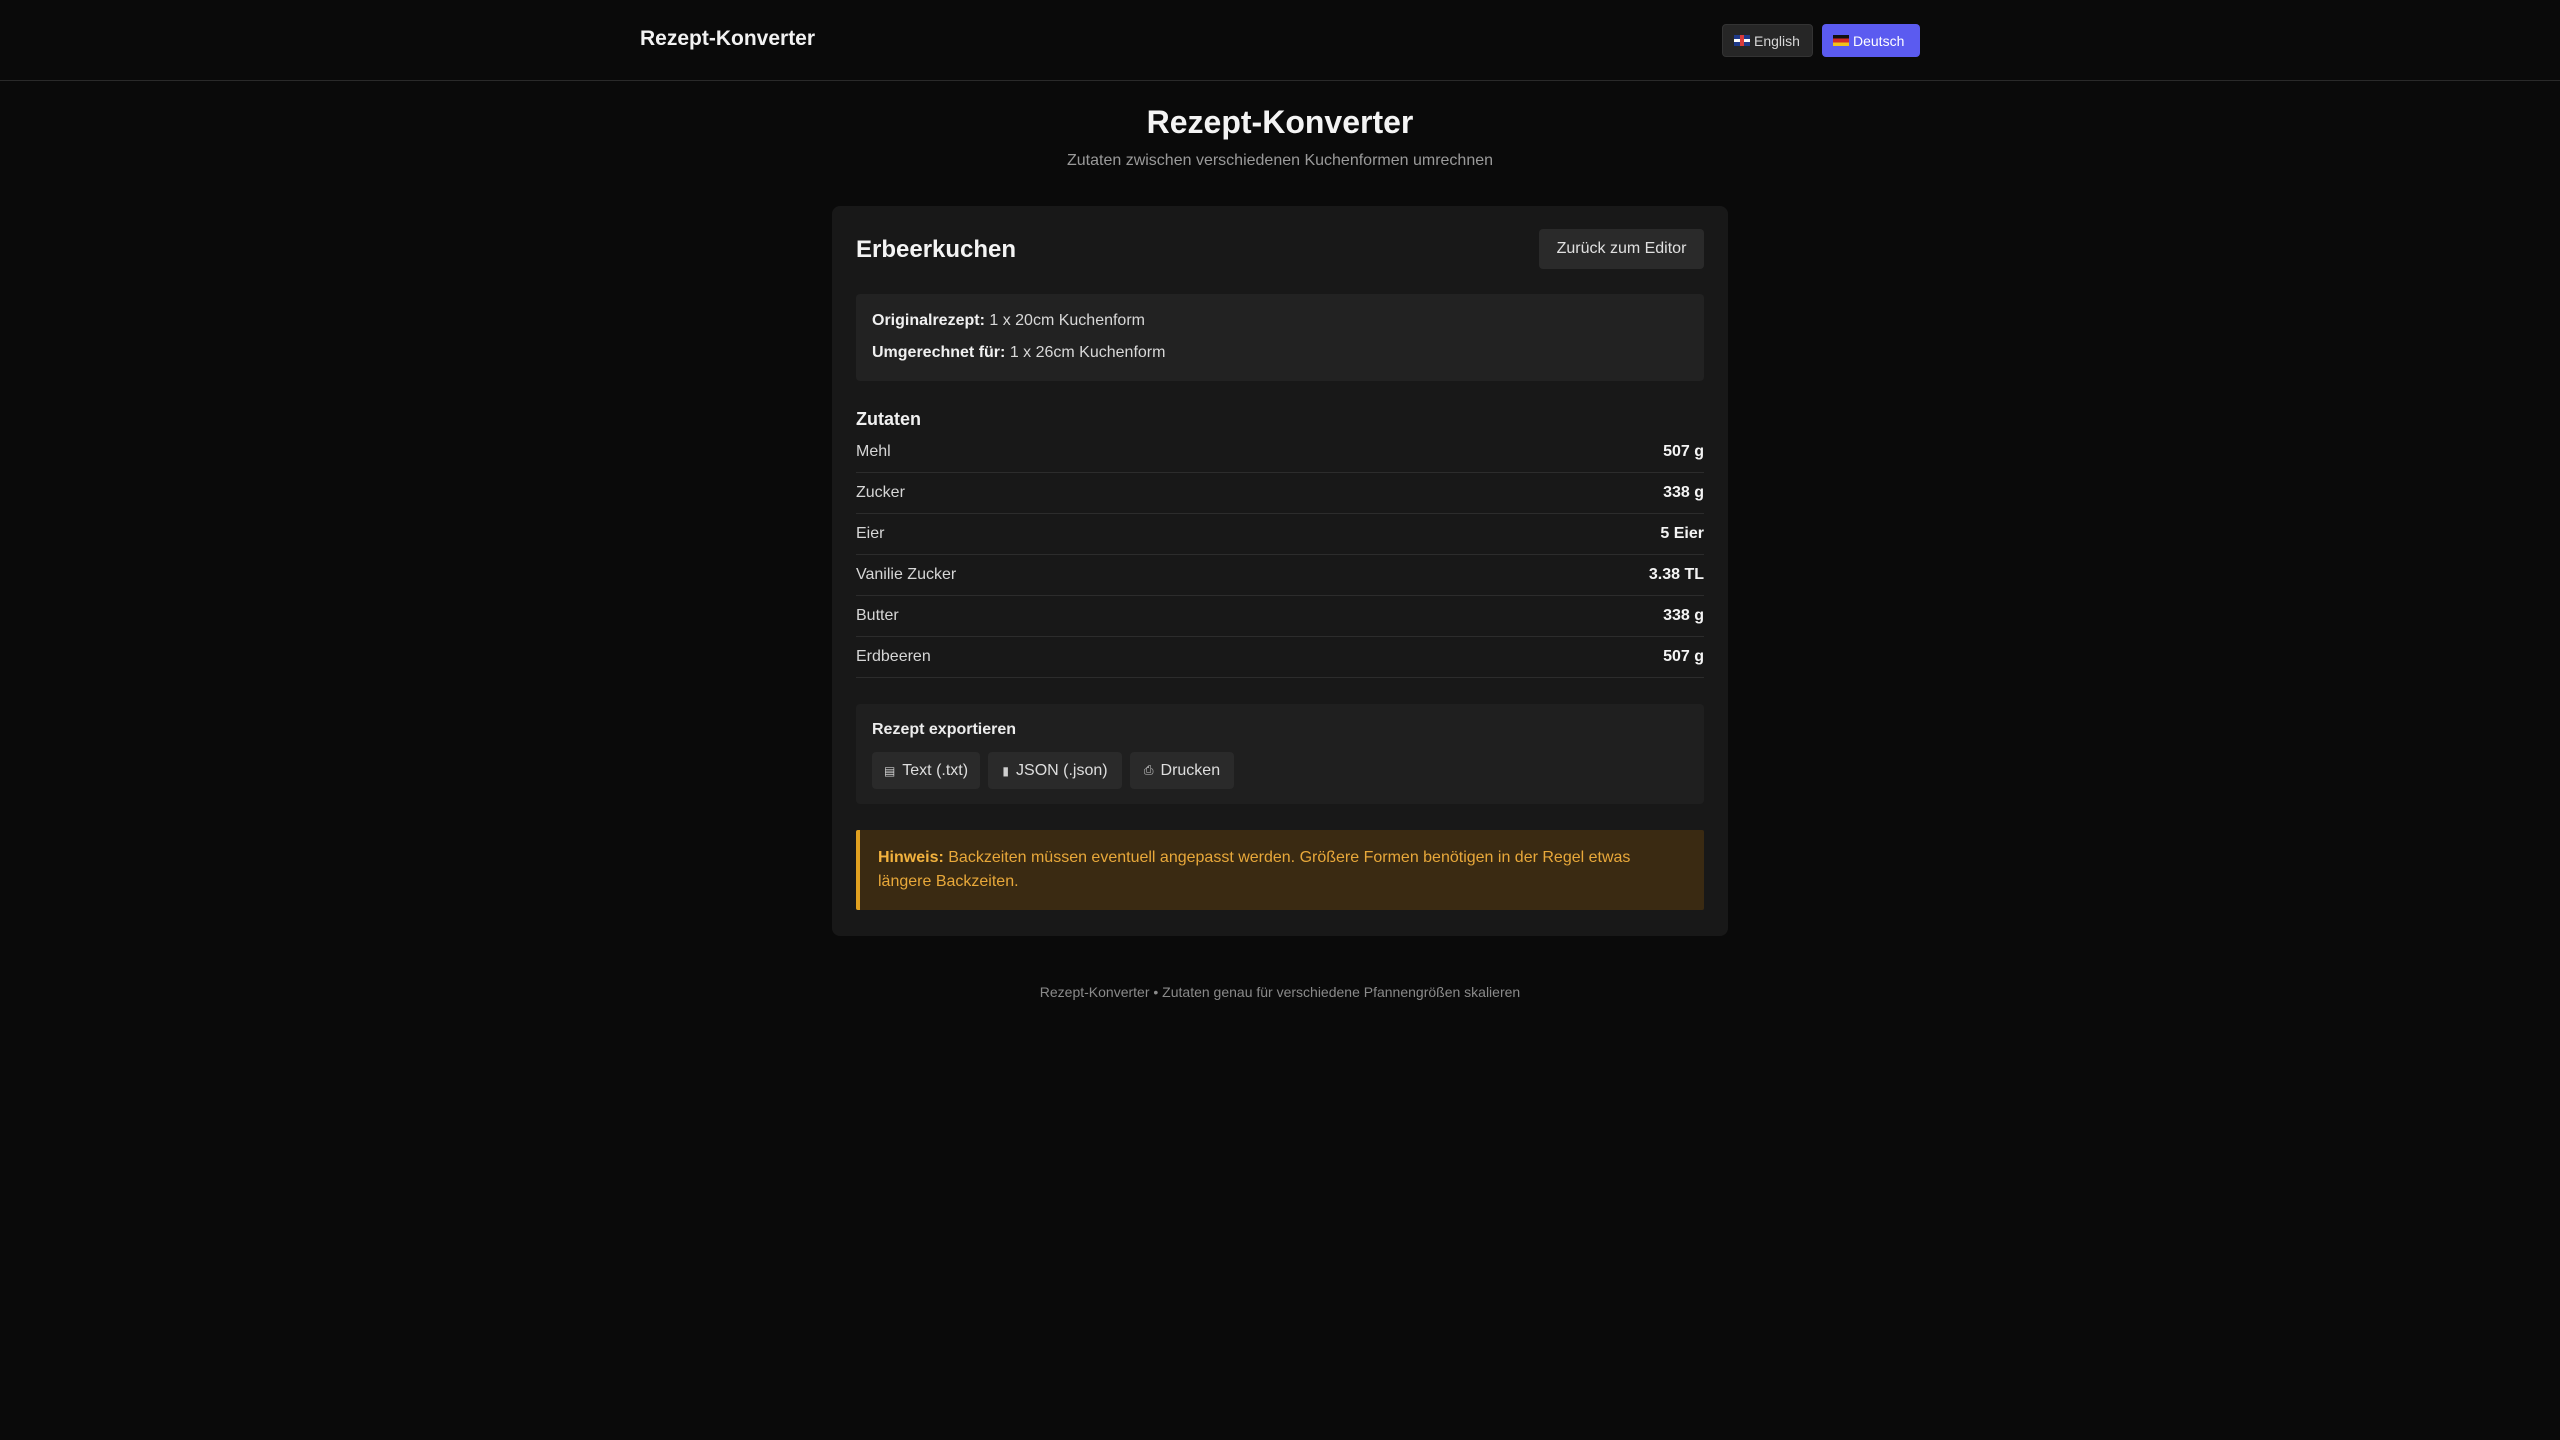  I want to click on original-recipe-line: Originalrezept: 1 x 20cm Kuchenform, so click(1008, 321).